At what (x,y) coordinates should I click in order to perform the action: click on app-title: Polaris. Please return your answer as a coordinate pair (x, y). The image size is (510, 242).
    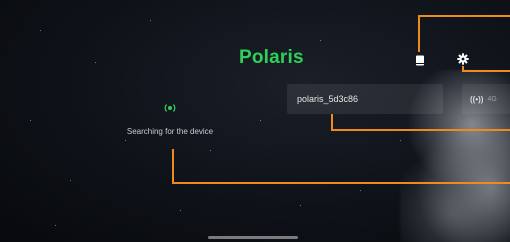
    Looking at the image, I should click on (271, 57).